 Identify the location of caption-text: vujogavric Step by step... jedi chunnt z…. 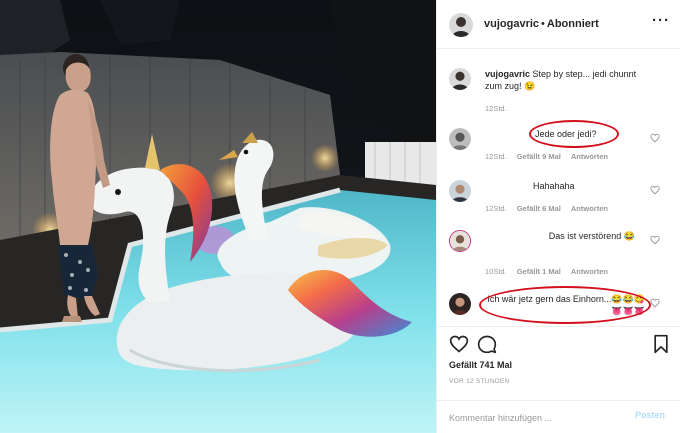
(565, 80).